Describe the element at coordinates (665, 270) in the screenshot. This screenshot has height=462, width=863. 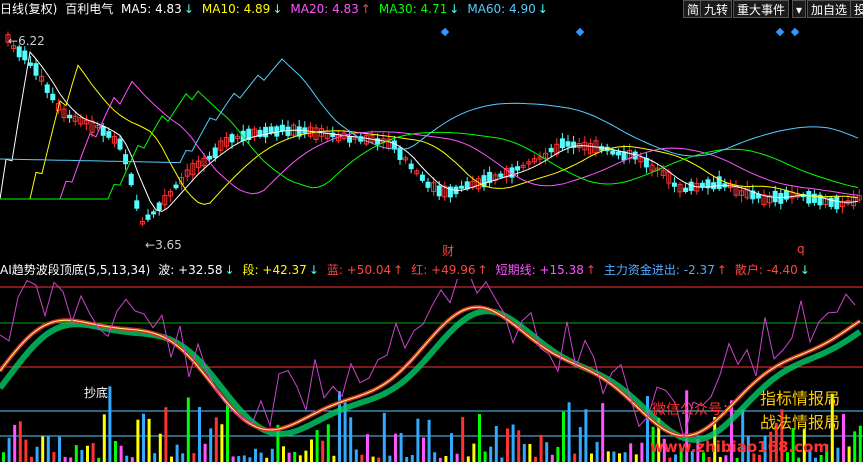
I see `ind-item-5: 主力资金进出: -2.37 ↑` at that location.